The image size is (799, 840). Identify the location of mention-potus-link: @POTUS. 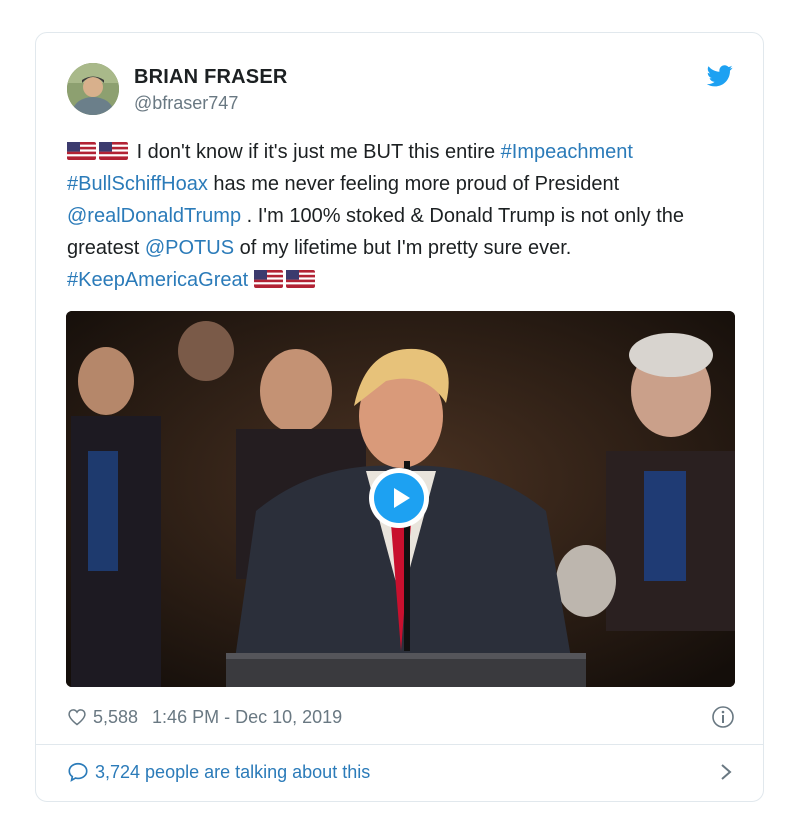
(189, 248).